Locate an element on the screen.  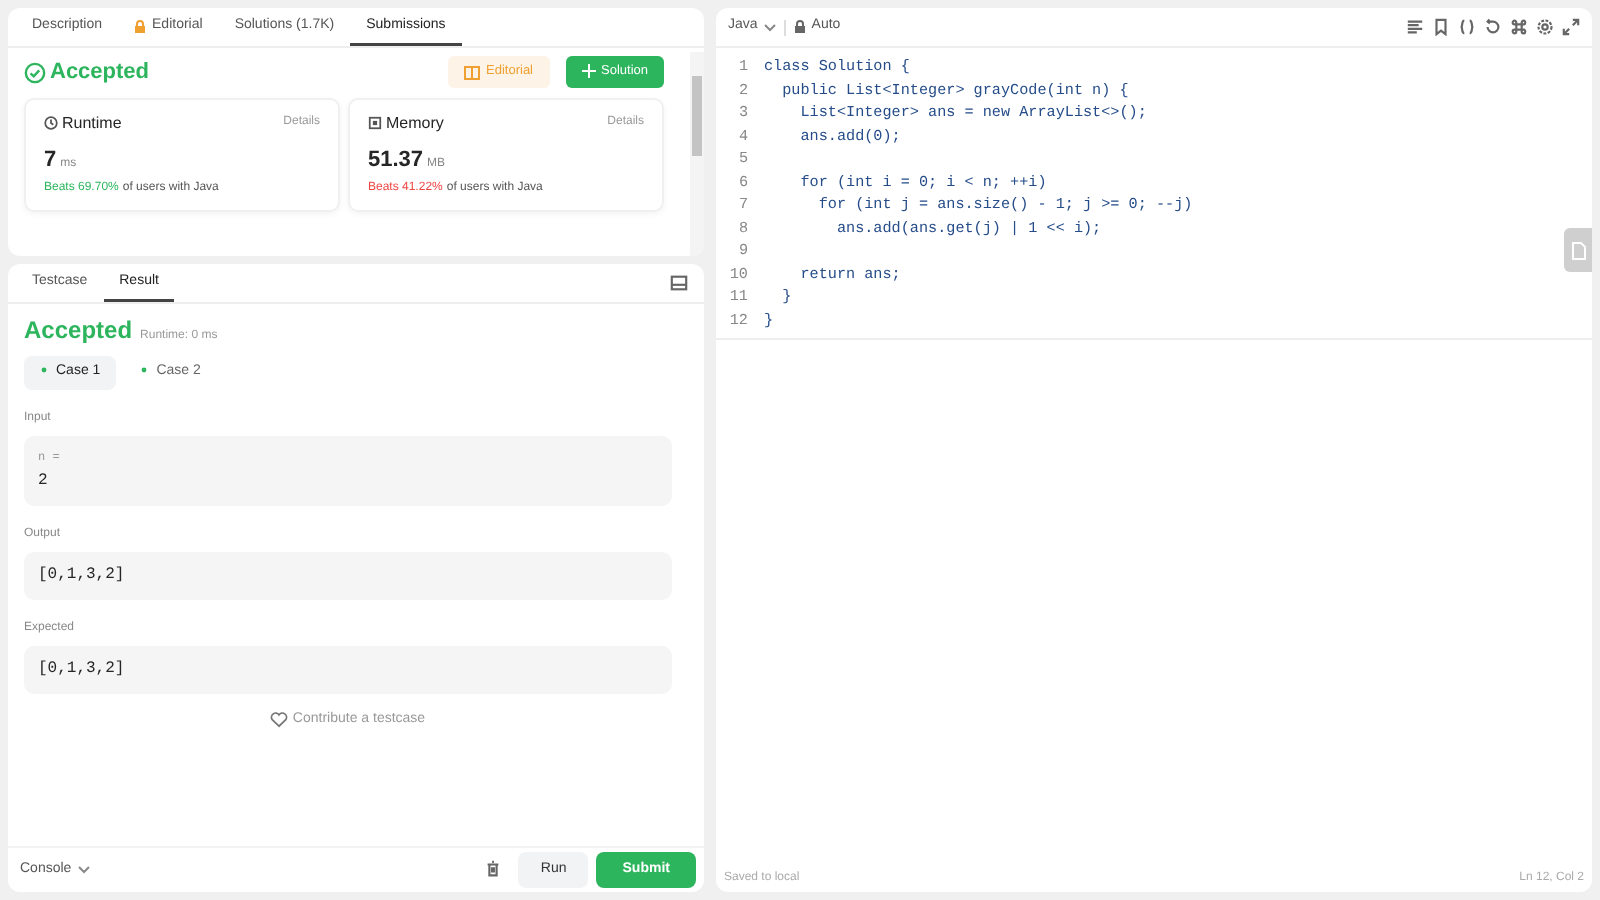
metric-label: Runtime is located at coordinates (92, 123).